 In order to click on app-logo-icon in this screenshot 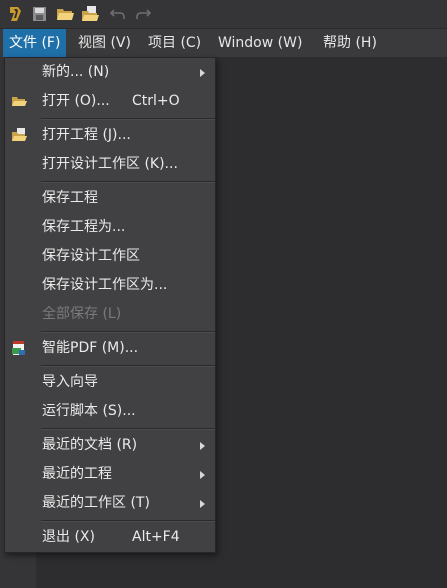, I will do `click(15, 14)`.